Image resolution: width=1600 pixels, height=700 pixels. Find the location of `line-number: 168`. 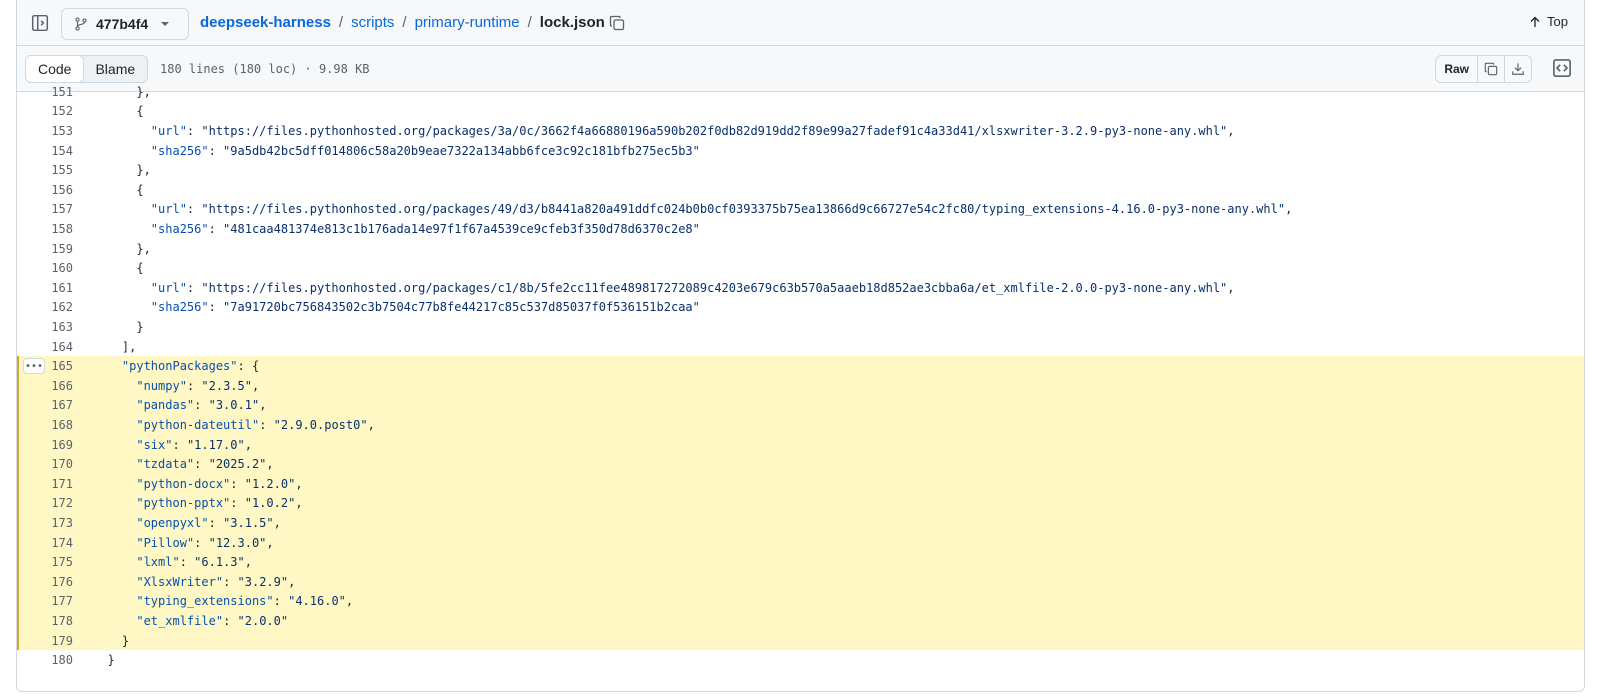

line-number: 168 is located at coordinates (45, 425).